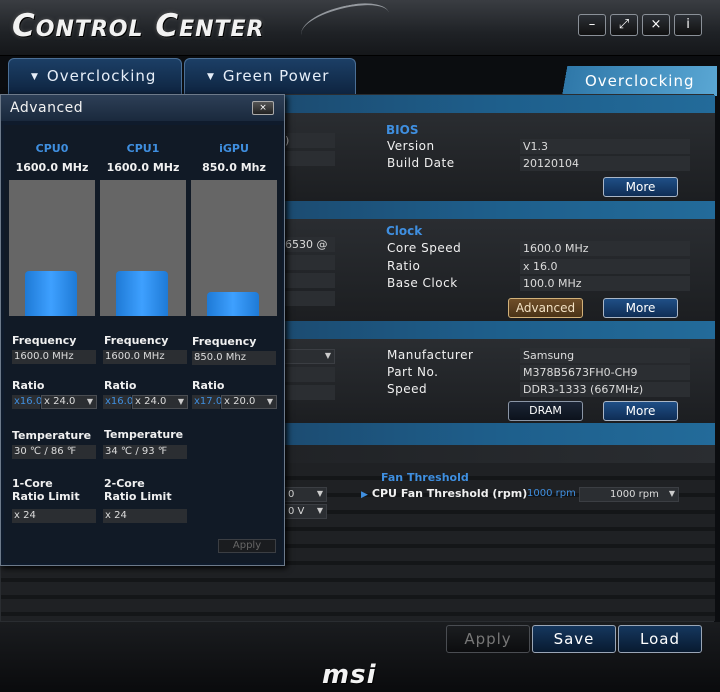 This screenshot has width=720, height=692. I want to click on fan-select-2: 0 V ▼, so click(305, 511).